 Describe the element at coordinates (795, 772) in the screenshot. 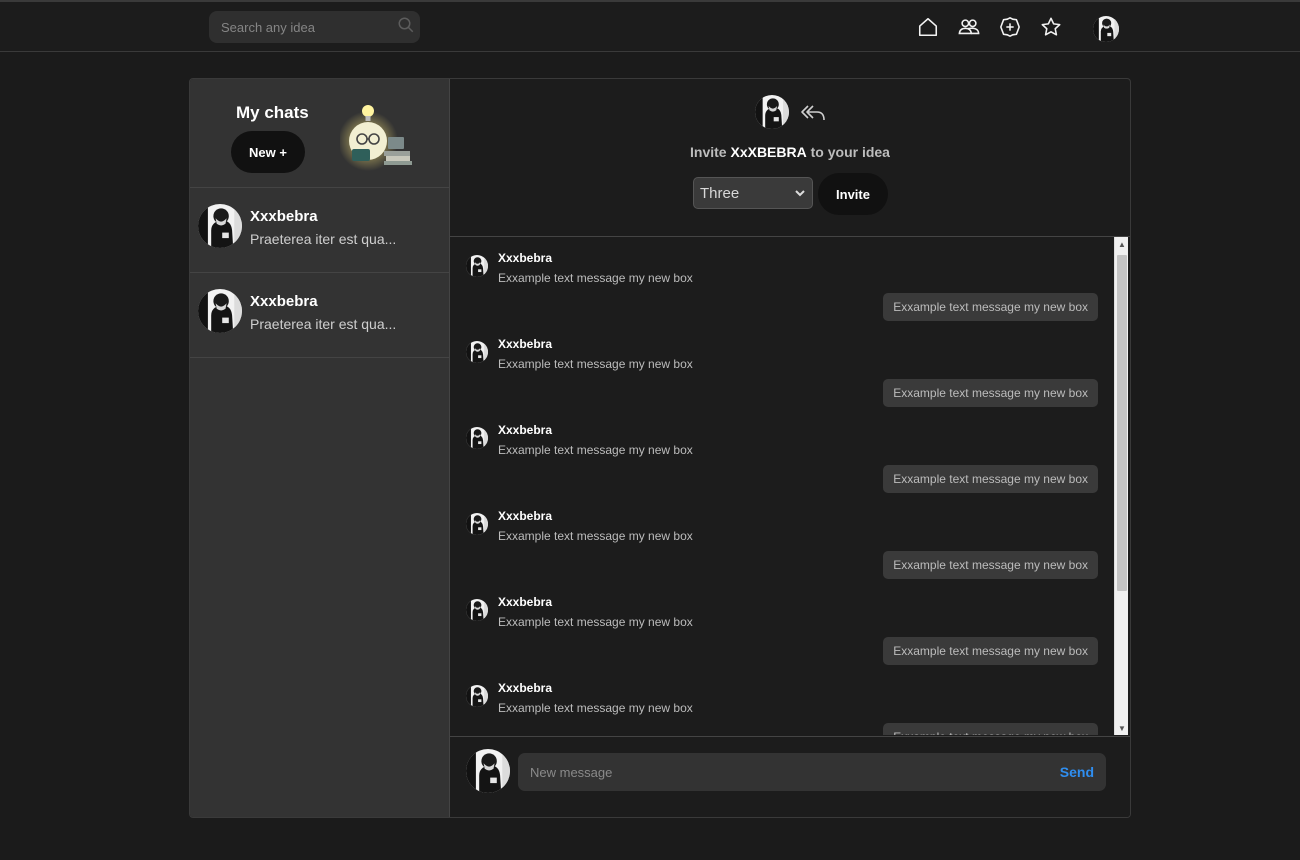

I see `new-message-input` at that location.